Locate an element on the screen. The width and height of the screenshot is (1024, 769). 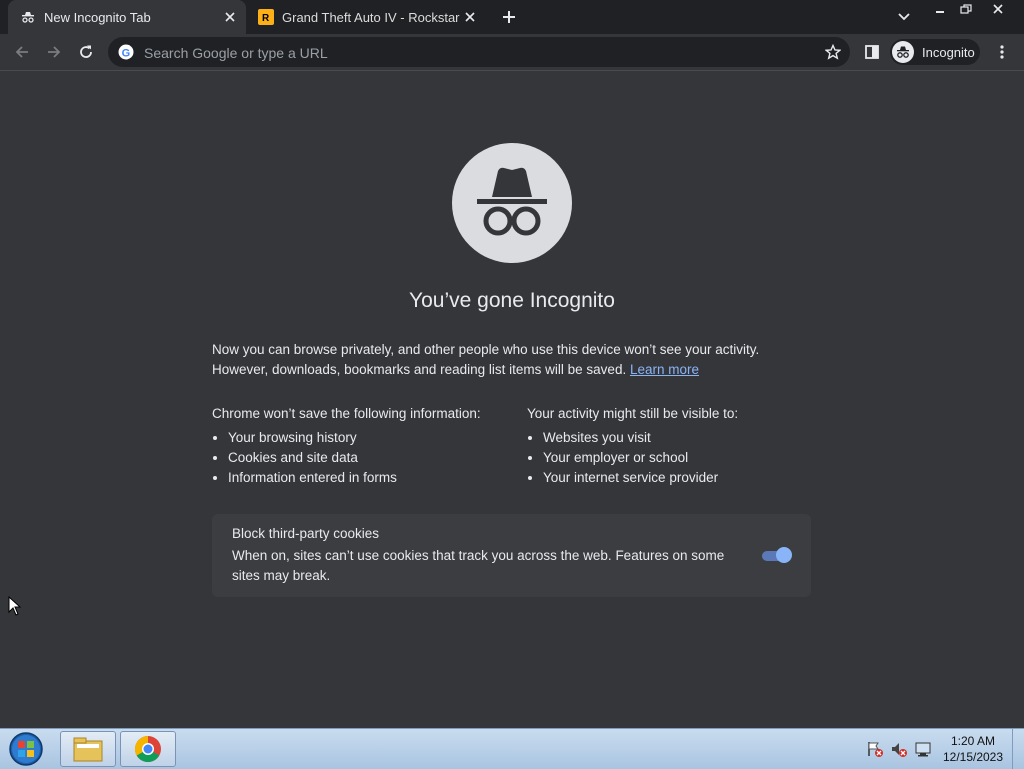
rockstar-icon: R is located at coordinates (266, 17).